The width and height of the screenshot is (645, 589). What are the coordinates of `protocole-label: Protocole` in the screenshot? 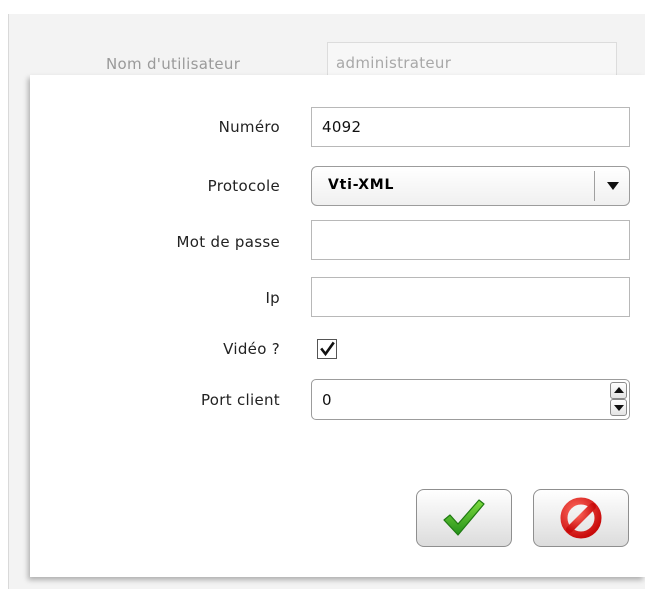 It's located at (243, 186).